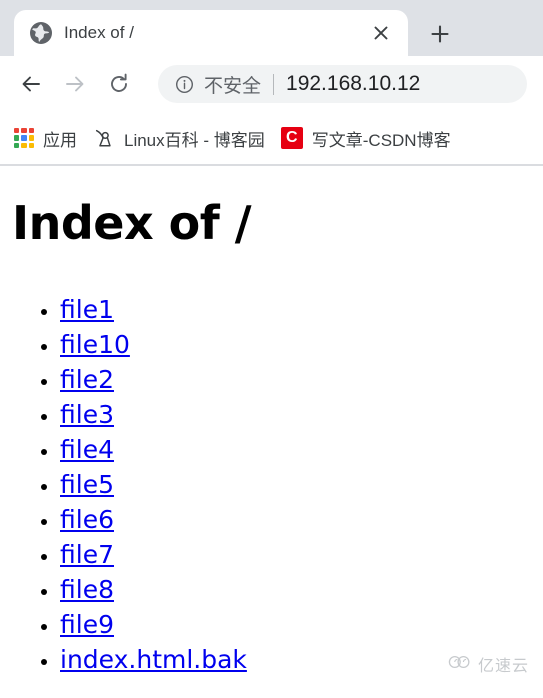 This screenshot has height=698, width=543. I want to click on file-link: file10, so click(95, 344).